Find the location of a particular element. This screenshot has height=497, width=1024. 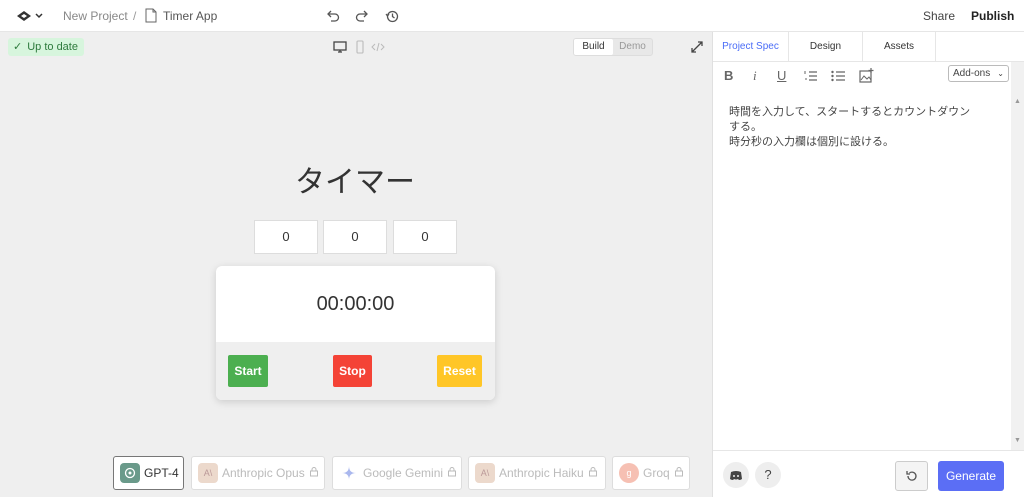

format-toolbar: B i U Add-ons ⌄ is located at coordinates (868, 76).